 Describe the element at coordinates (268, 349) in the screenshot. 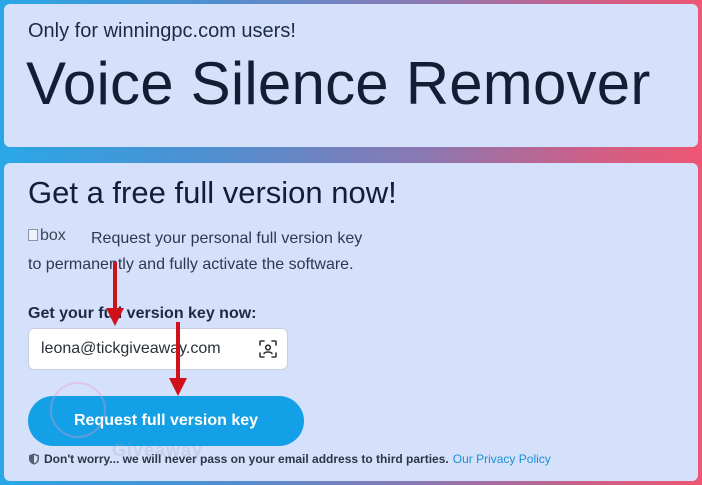

I see `face-scan-icon` at that location.